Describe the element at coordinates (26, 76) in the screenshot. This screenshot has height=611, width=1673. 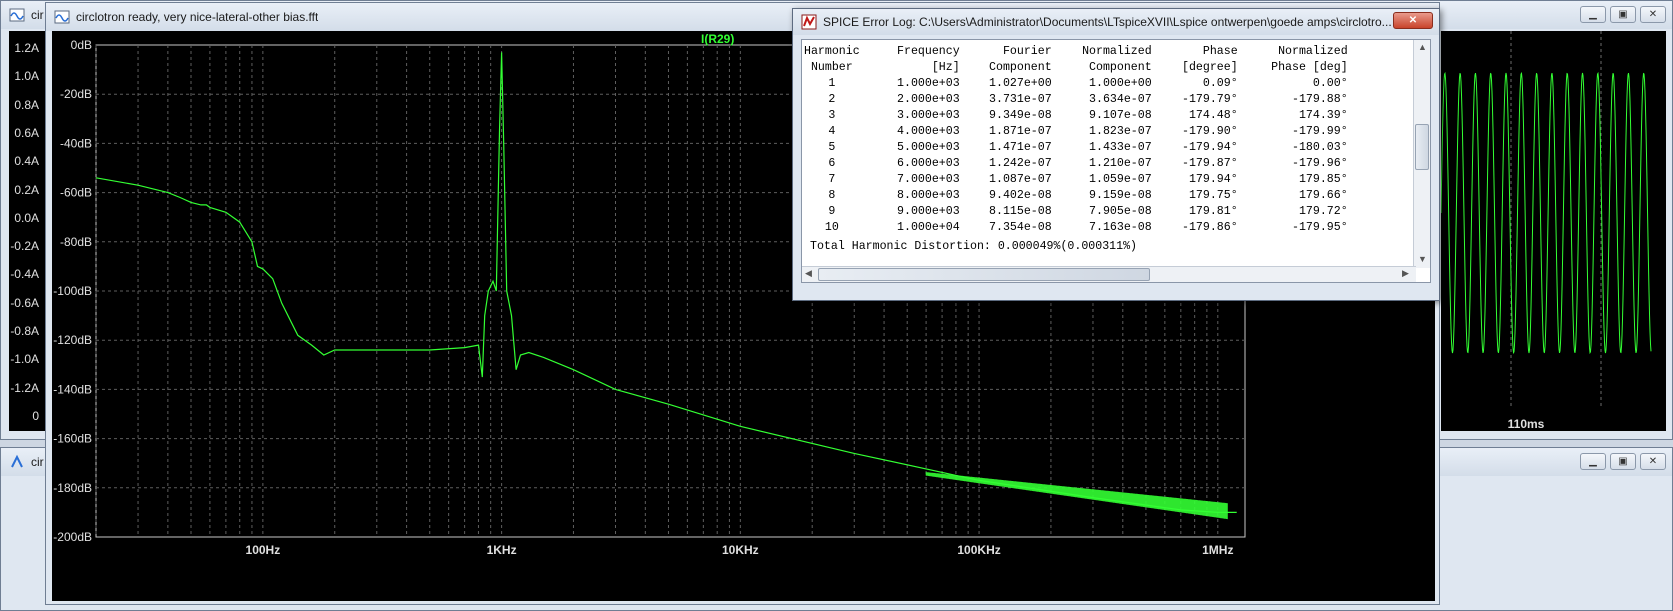
I see `left-axis-tick-label: 1.0A` at that location.